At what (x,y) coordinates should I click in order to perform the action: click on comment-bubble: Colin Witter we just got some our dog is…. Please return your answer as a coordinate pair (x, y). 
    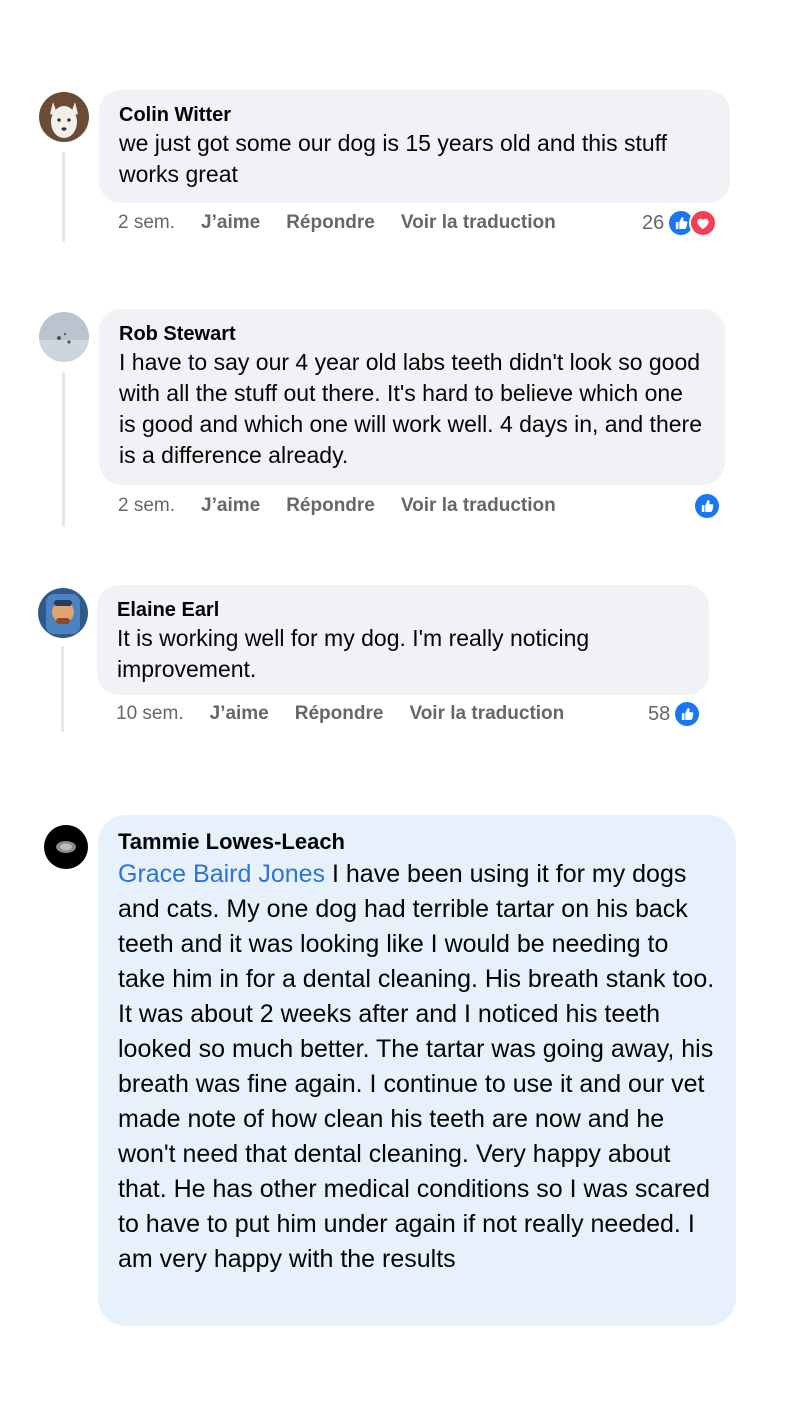
    Looking at the image, I should click on (414, 146).